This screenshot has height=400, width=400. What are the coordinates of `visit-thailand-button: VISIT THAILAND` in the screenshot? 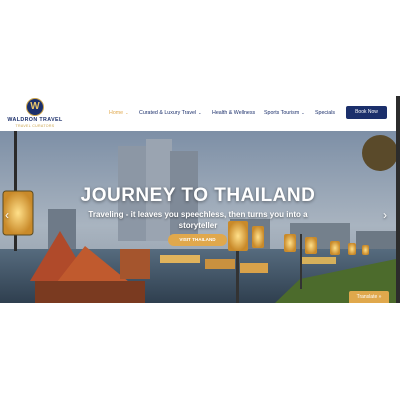 It's located at (197, 240).